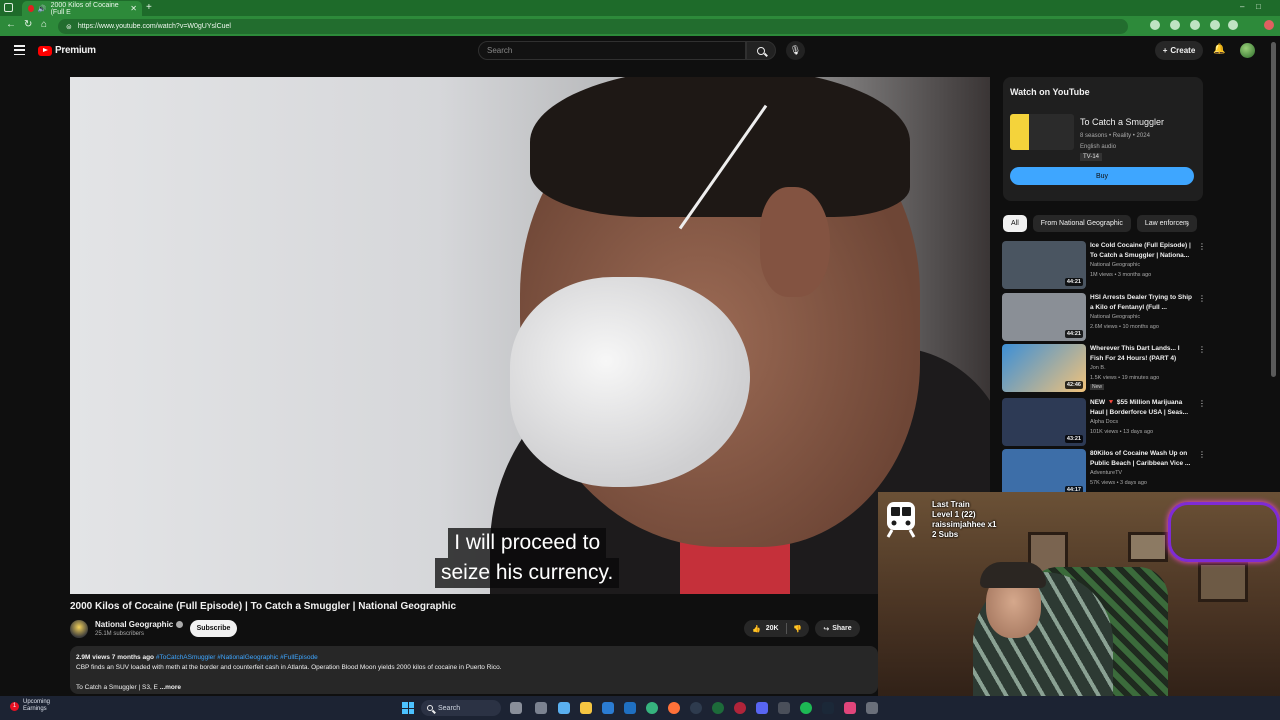  I want to click on page-scrollbar, so click(1273, 209).